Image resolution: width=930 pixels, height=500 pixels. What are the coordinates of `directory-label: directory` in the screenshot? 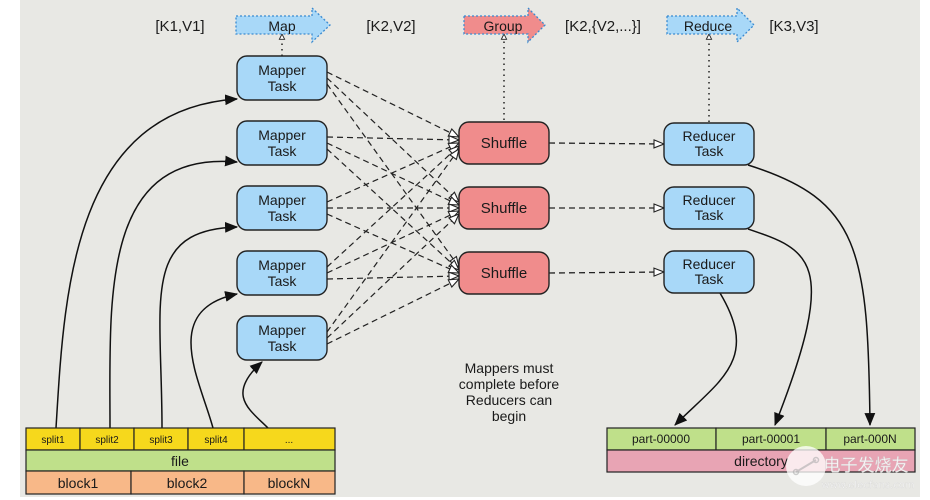 It's located at (761, 461).